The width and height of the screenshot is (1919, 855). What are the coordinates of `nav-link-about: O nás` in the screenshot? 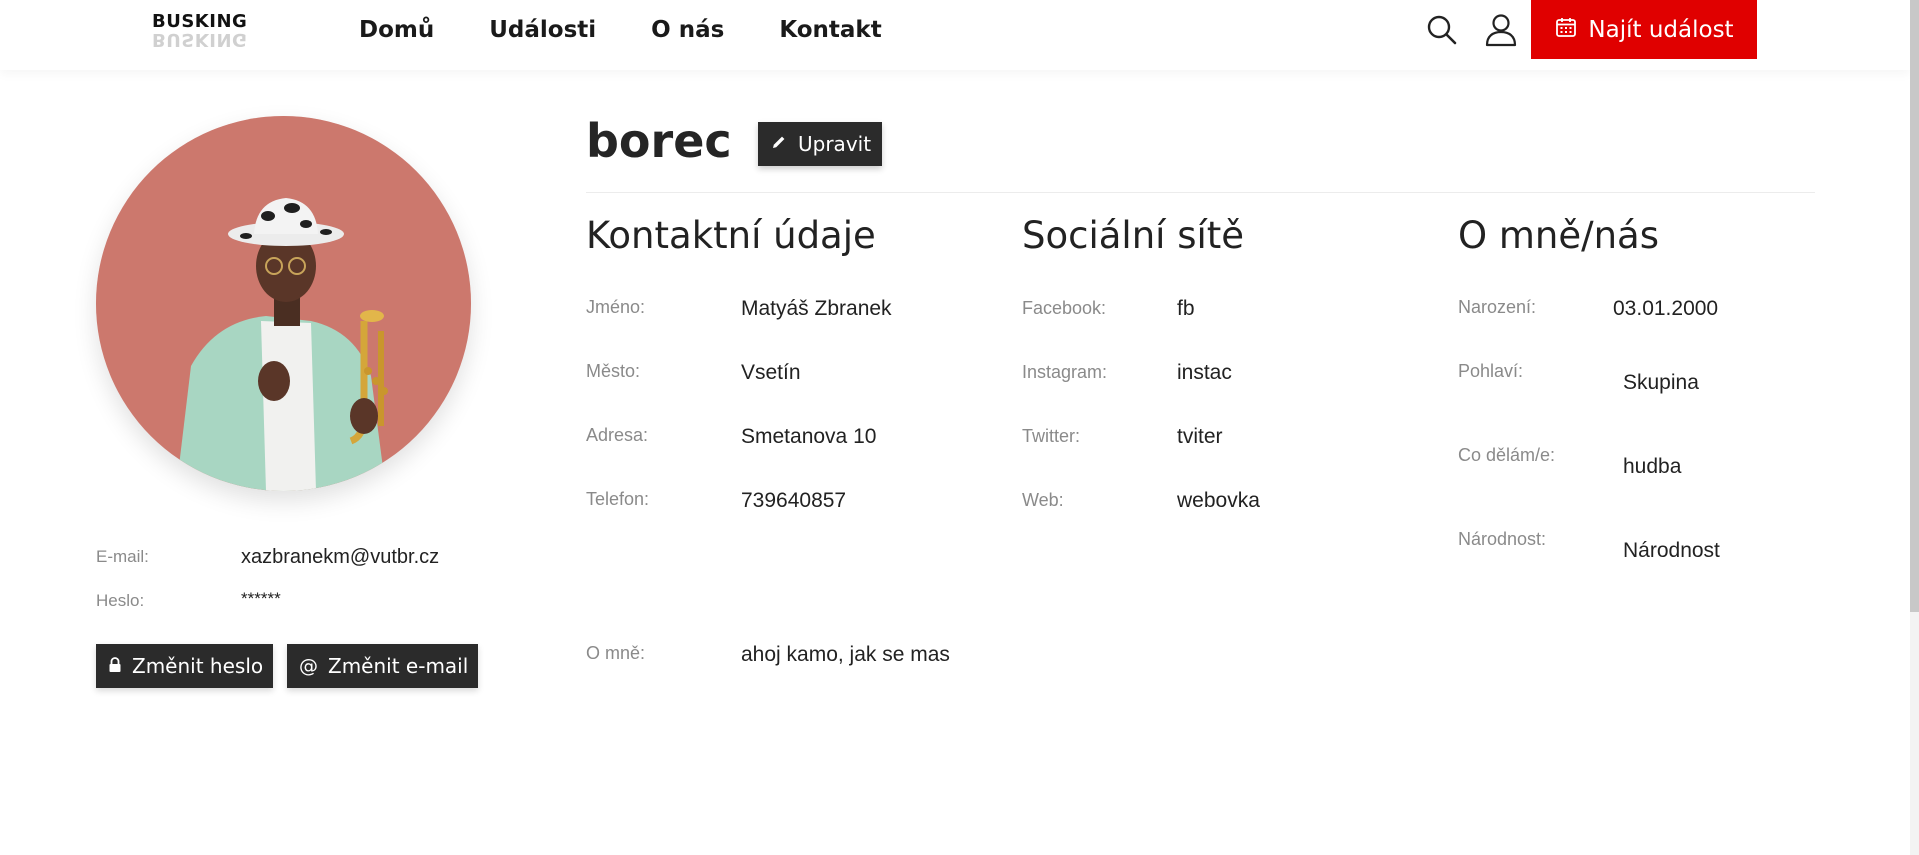 It's located at (687, 30).